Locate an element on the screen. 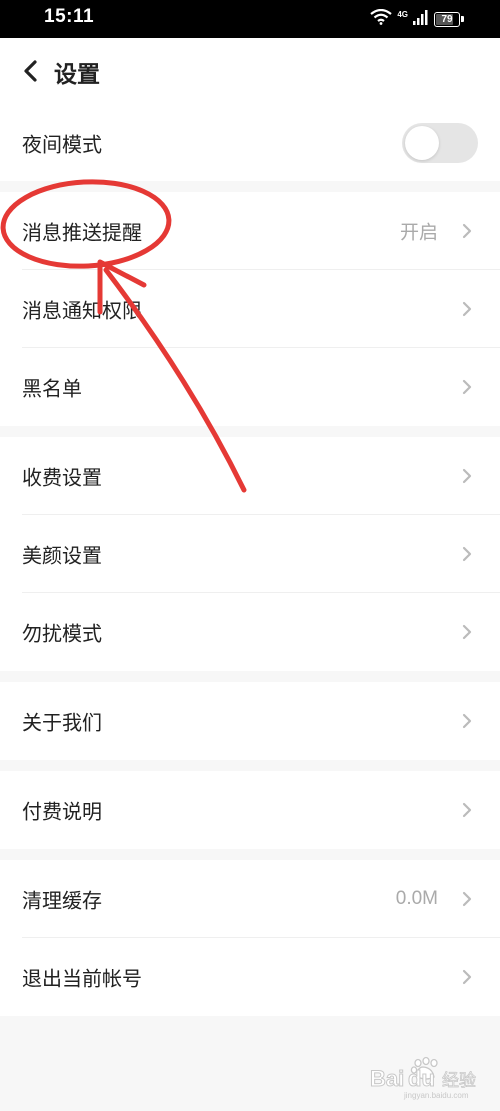 Image resolution: width=500 pixels, height=1111 pixels. setting-label: 夜间模式 is located at coordinates (62, 144).